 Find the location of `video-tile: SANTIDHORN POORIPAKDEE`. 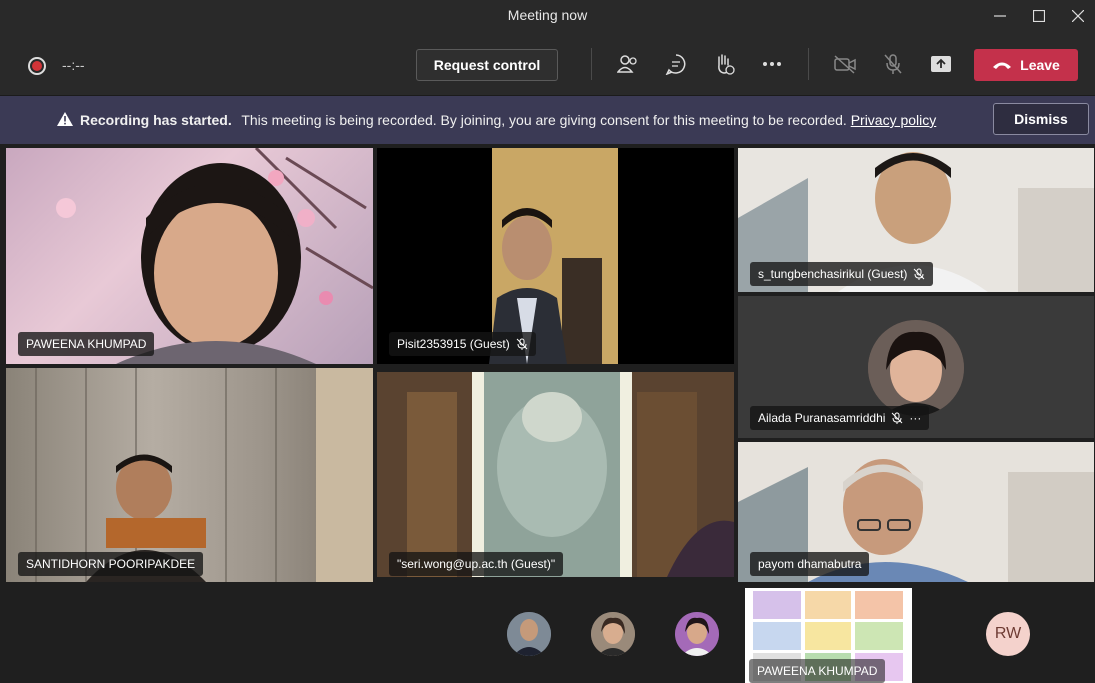

video-tile: SANTIDHORN POORIPAKDEE is located at coordinates (189, 475).